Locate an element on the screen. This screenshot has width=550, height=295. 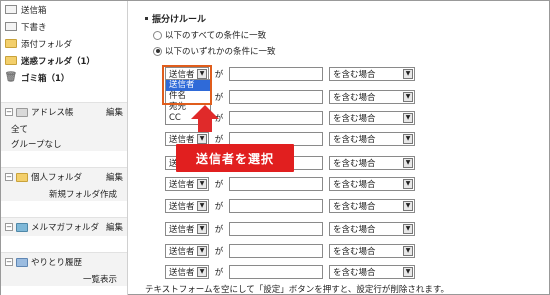
magazine-folders-header: − メルマガフォルダ 編集 is located at coordinates (64, 227).